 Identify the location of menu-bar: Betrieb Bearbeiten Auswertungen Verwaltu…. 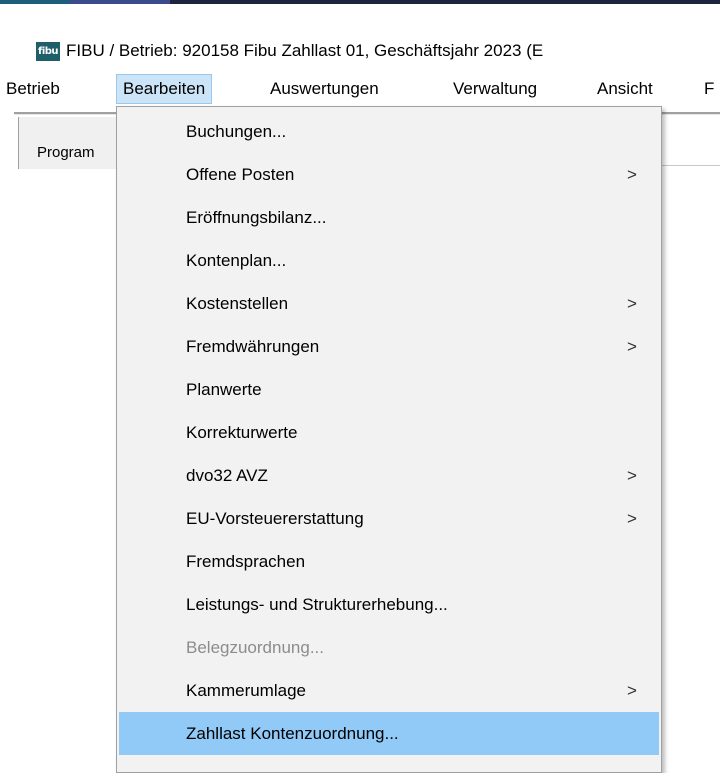
(360, 90).